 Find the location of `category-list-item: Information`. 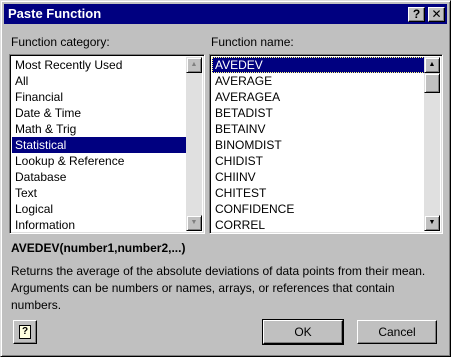

category-list-item: Information is located at coordinates (99, 225).